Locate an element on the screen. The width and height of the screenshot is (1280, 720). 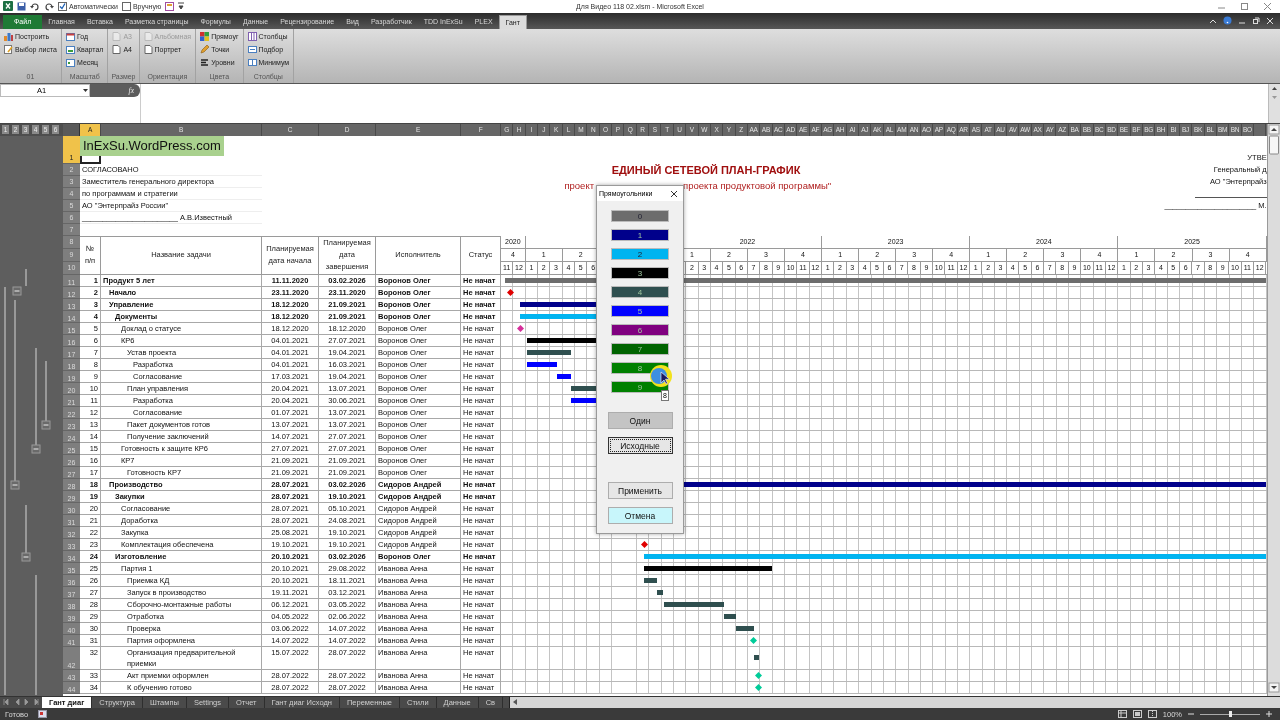
zoom-slider is located at coordinates (1230, 714).